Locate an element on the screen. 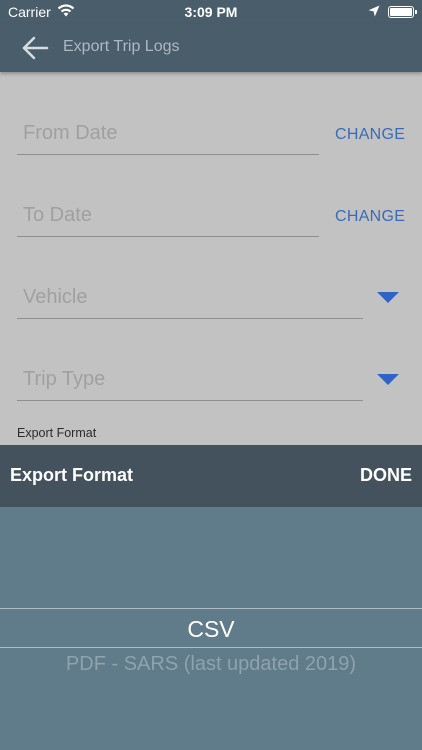  page-title: Export Trip Logs is located at coordinates (121, 46).